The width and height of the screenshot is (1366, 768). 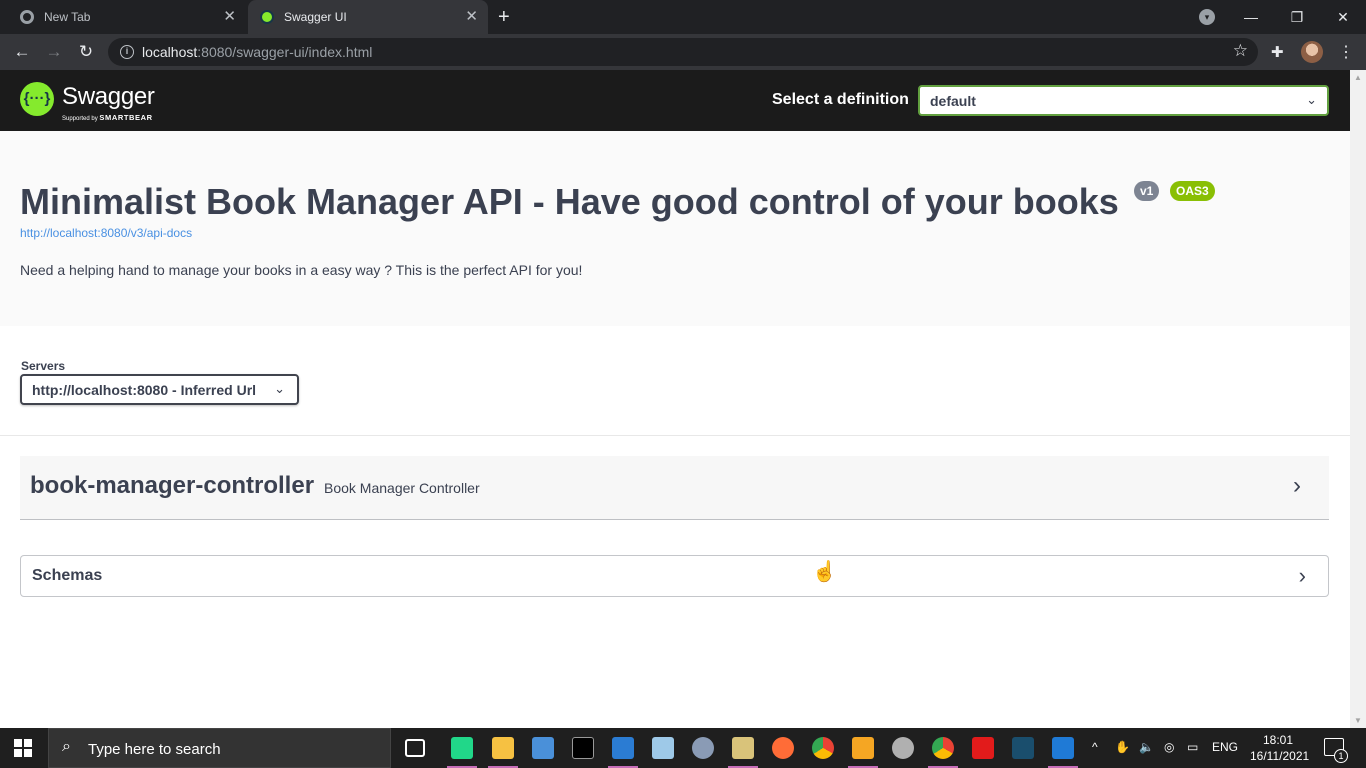 I want to click on definition-value: default, so click(x=953, y=101).